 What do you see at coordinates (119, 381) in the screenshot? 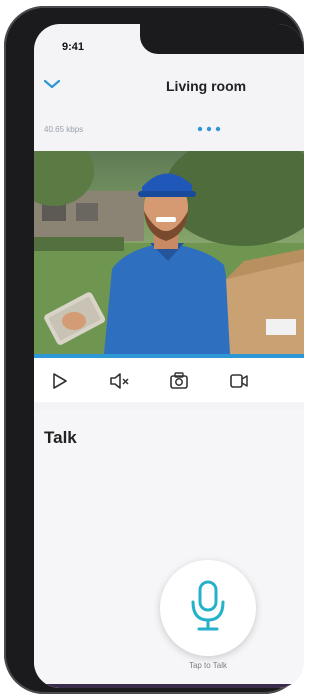
I see `mute-icon` at bounding box center [119, 381].